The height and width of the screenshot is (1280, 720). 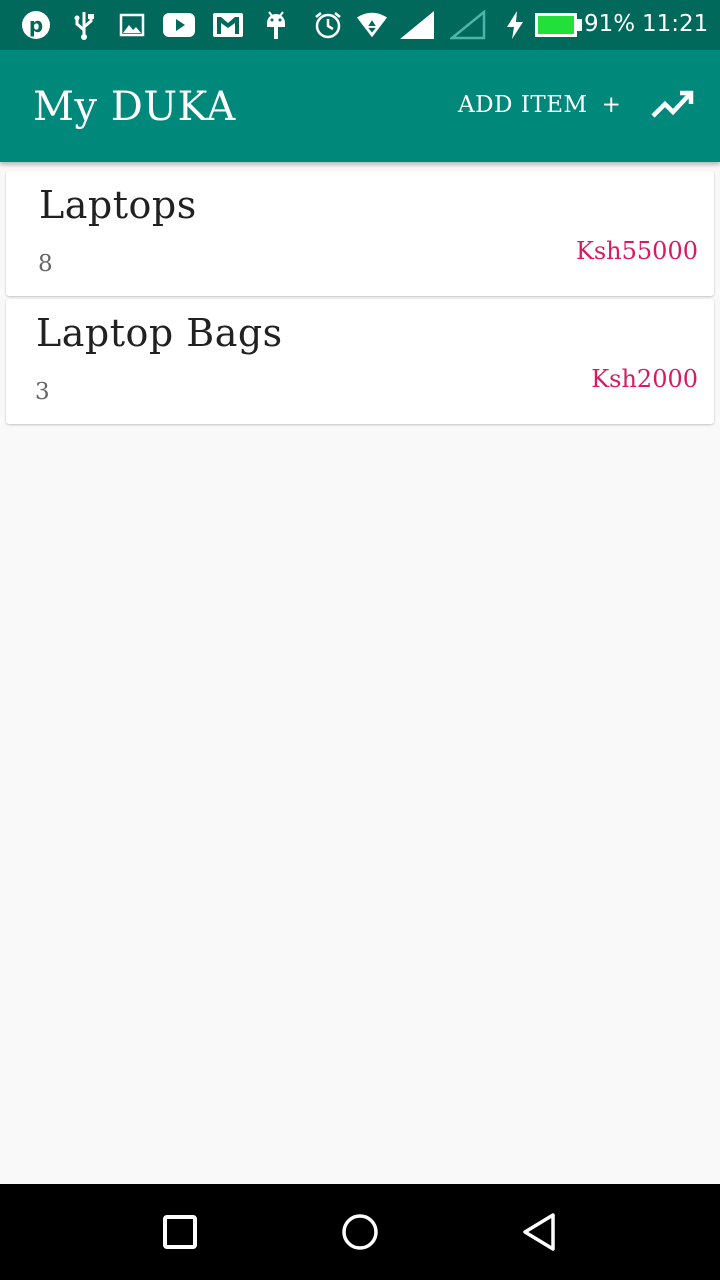 What do you see at coordinates (644, 379) in the screenshot?
I see `item-price: Ksh2000` at bounding box center [644, 379].